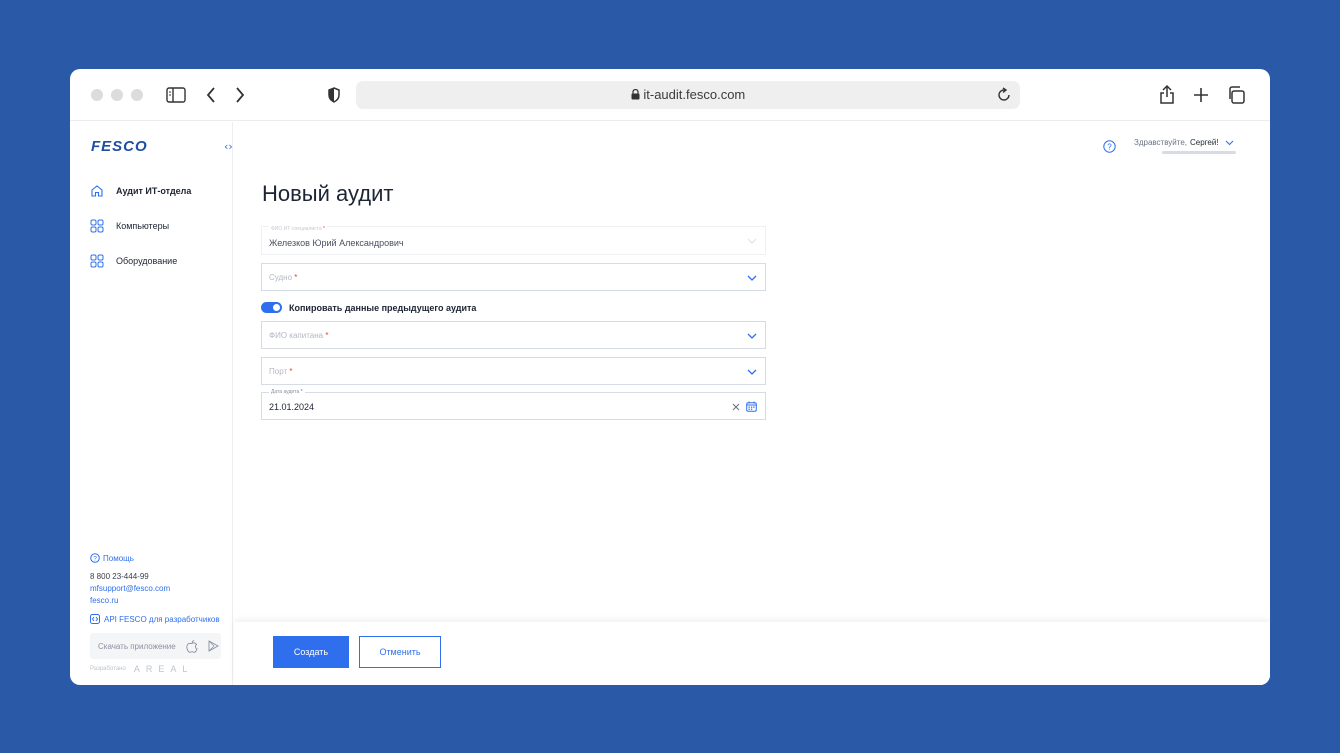 The width and height of the screenshot is (1340, 753). I want to click on captain-placeholder: ФИО капитана, so click(296, 335).